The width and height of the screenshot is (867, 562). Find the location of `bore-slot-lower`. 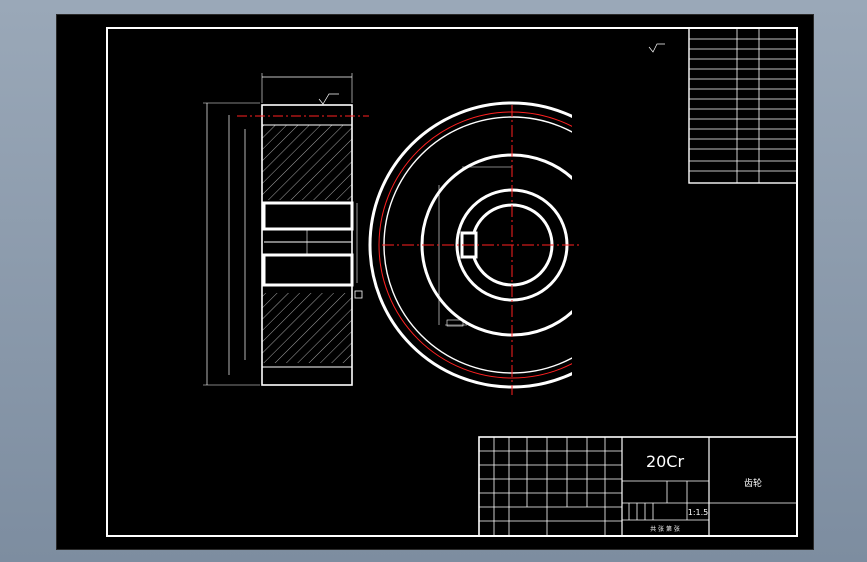

bore-slot-lower is located at coordinates (308, 270).